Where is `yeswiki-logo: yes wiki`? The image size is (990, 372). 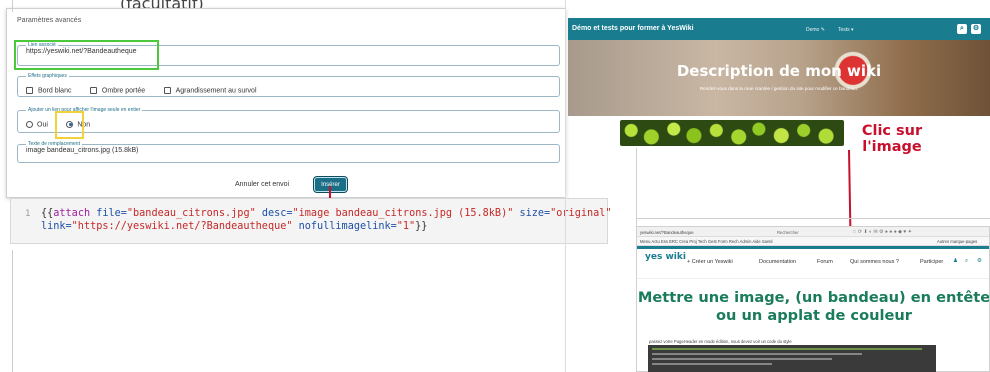
yeswiki-logo: yes wiki is located at coordinates (665, 257).